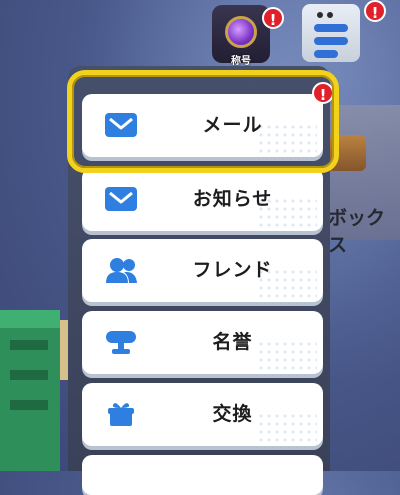 The height and width of the screenshot is (495, 400). What do you see at coordinates (232, 199) in the screenshot?
I see `menu-item-label: お知らせ` at bounding box center [232, 199].